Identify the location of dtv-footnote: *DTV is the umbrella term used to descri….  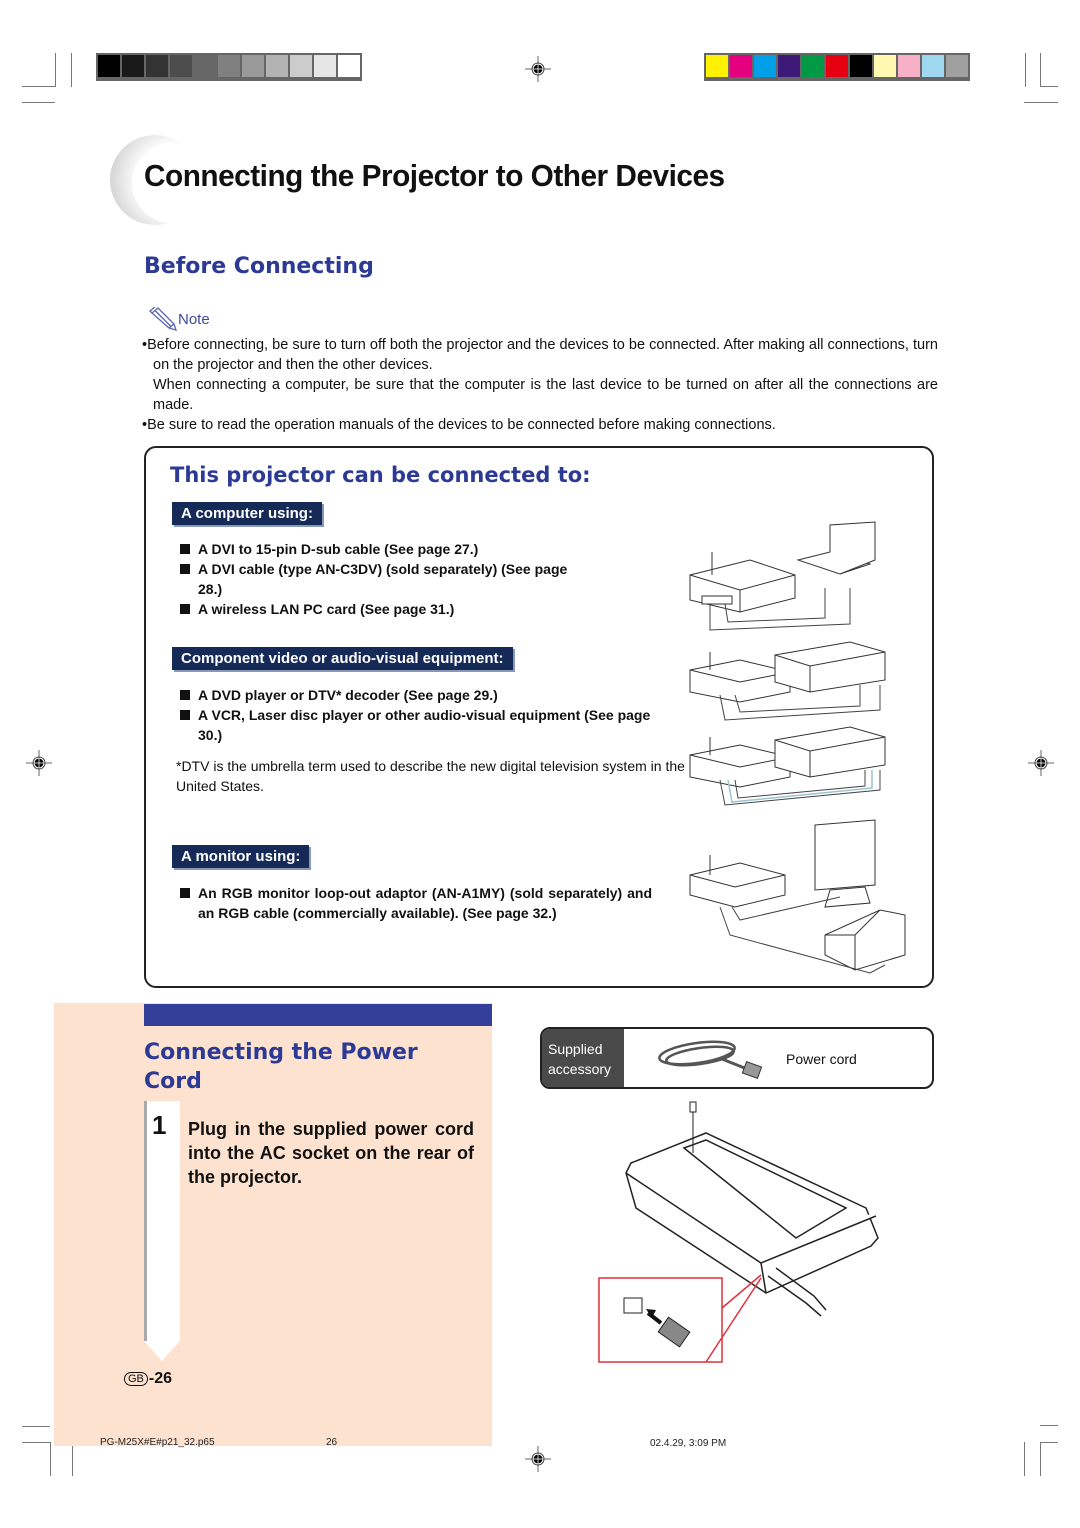
(430, 776).